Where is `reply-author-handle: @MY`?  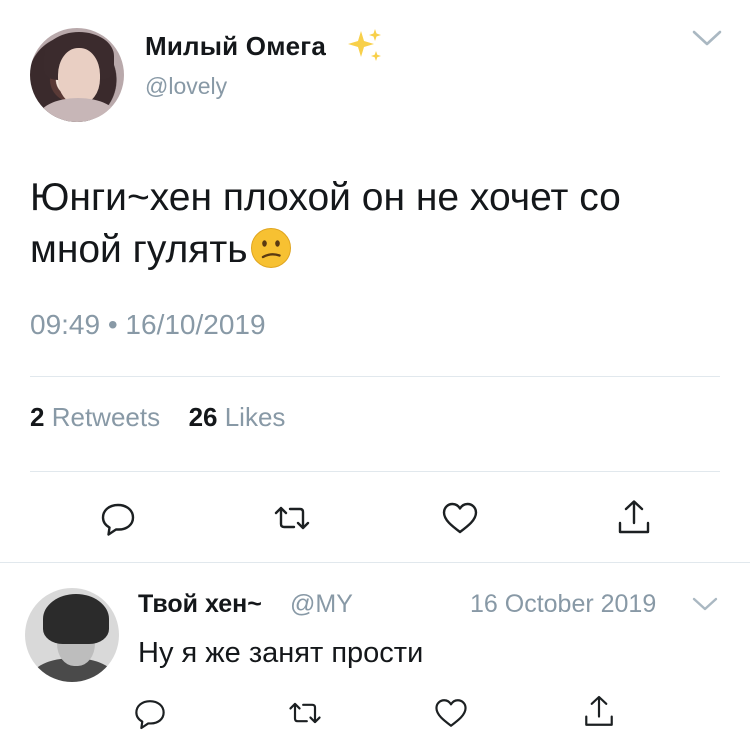 reply-author-handle: @MY is located at coordinates (321, 604).